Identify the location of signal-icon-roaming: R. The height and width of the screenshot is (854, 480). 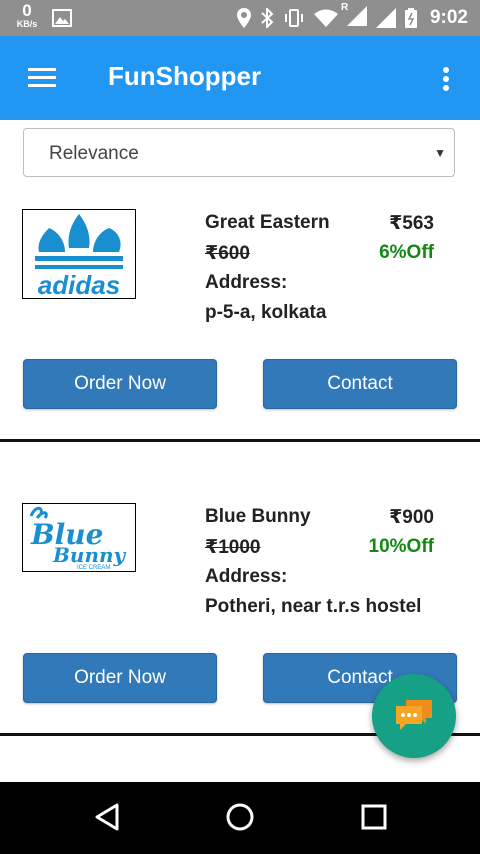
(354, 16).